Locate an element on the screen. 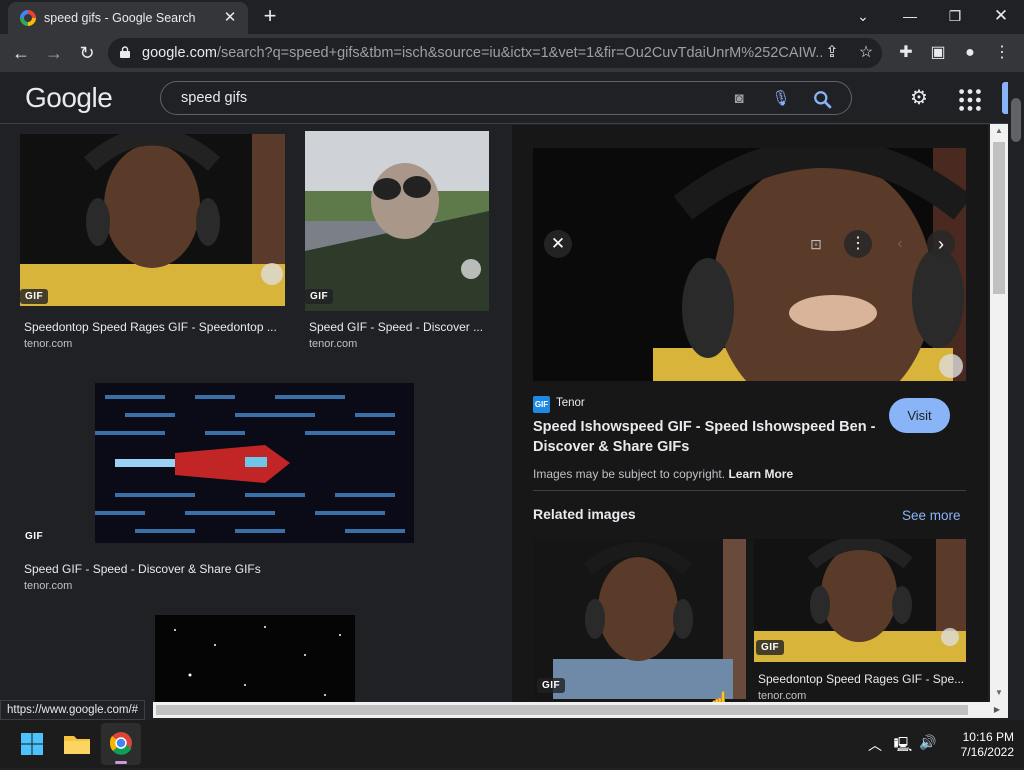  chrome-taskbar-button is located at coordinates (121, 744).